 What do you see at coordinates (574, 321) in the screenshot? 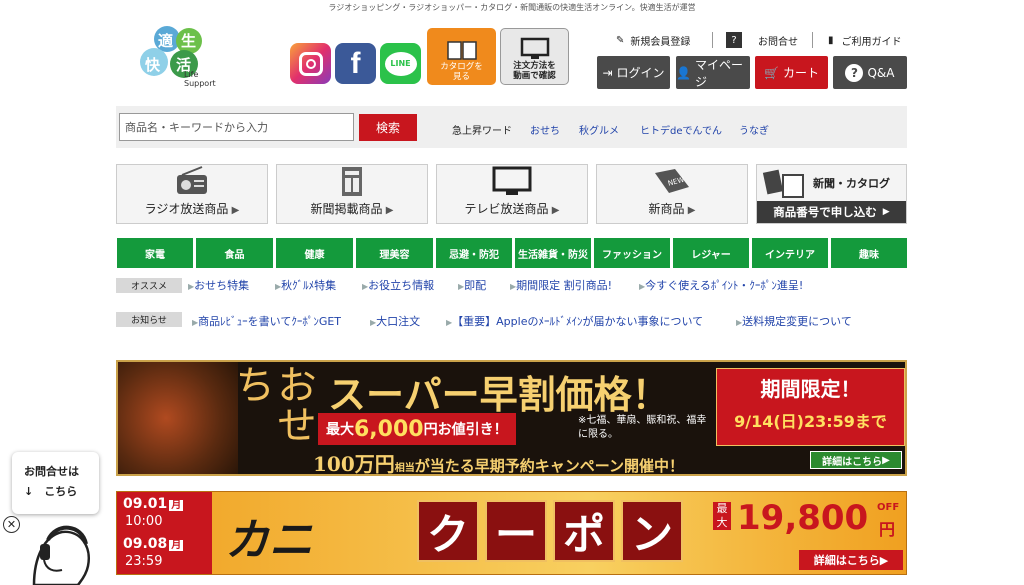
I see `notice-link: 【重要】Appleのﾒｰﾙﾄﾞﾒｲﾝが届かない事象について` at bounding box center [574, 321].